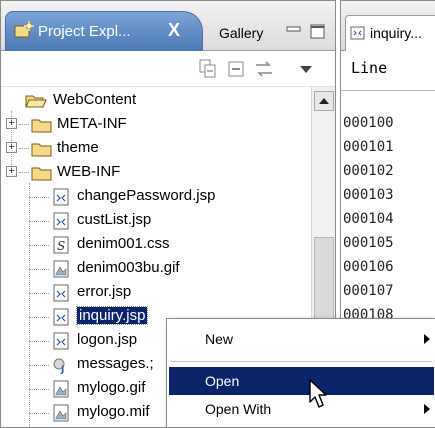  Describe the element at coordinates (89, 171) in the screenshot. I see `tree-item-label: WEB-INF` at that location.